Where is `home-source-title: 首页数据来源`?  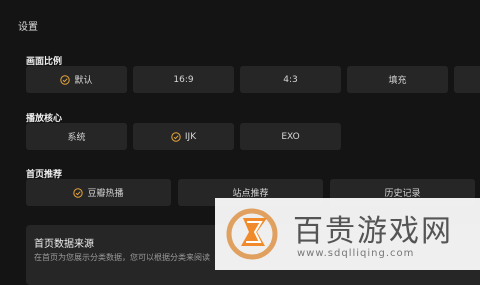 home-source-title: 首页数据来源 is located at coordinates (64, 244).